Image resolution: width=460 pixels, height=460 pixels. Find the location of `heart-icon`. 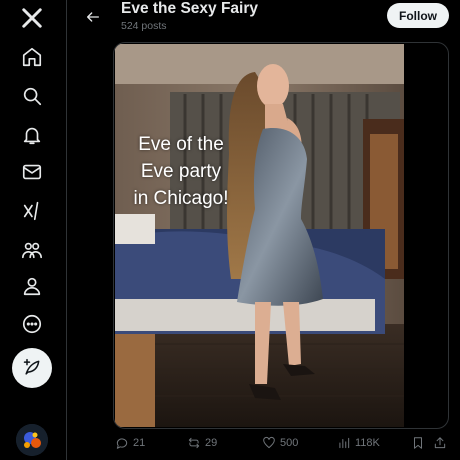

heart-icon is located at coordinates (269, 442).